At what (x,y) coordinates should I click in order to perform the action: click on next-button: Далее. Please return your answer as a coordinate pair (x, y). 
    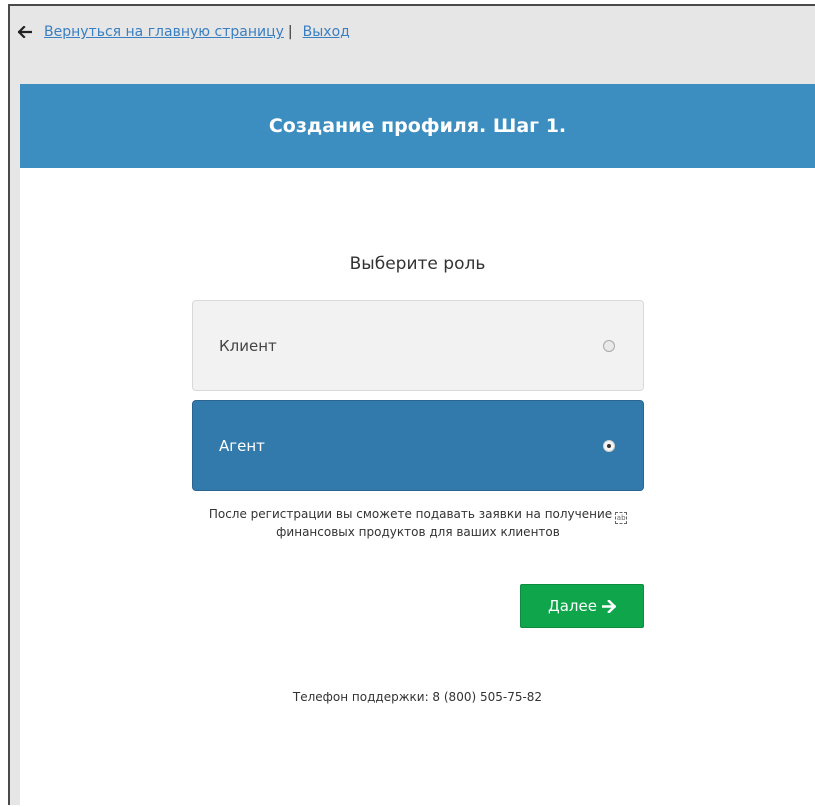
    Looking at the image, I should click on (582, 606).